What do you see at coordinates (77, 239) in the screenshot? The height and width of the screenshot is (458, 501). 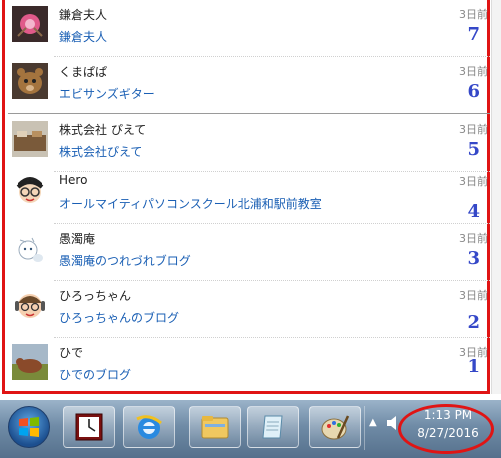 I see `item-name: 愚濁庵` at bounding box center [77, 239].